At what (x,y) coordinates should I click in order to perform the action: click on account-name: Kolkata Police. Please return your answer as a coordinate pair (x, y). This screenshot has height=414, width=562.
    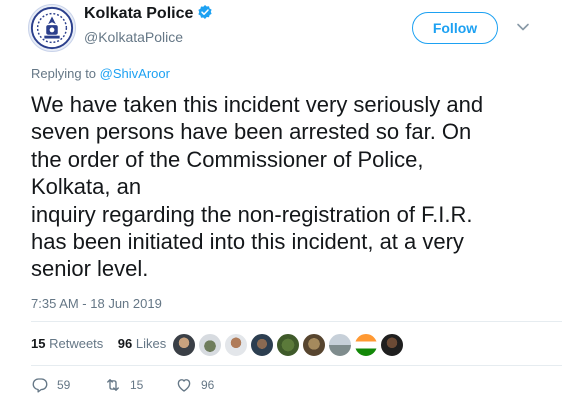
    Looking at the image, I should click on (138, 13).